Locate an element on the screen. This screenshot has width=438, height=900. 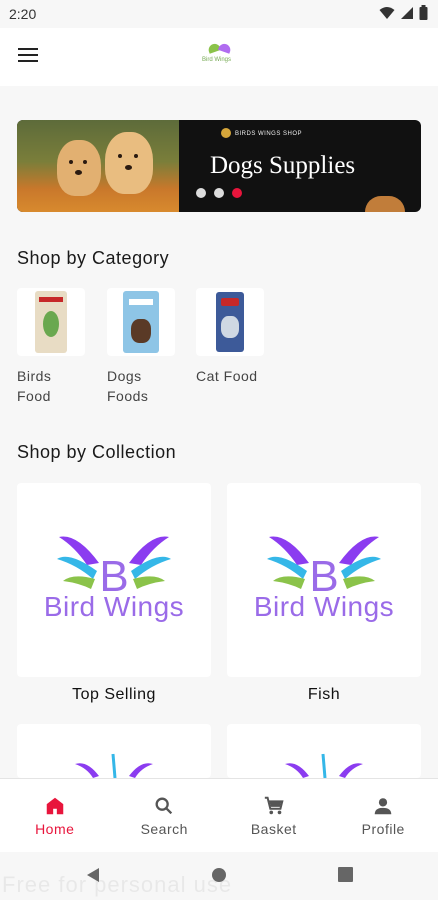
nav-home: Home is located at coordinates (55, 816).